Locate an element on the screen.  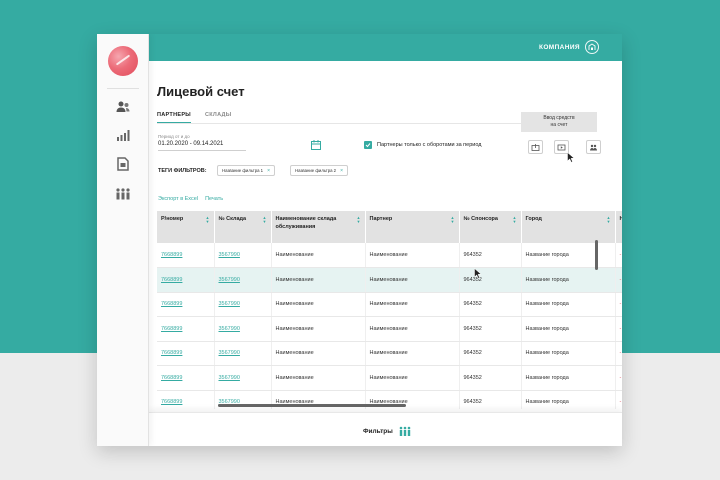
checkbox is located at coordinates (368, 145).